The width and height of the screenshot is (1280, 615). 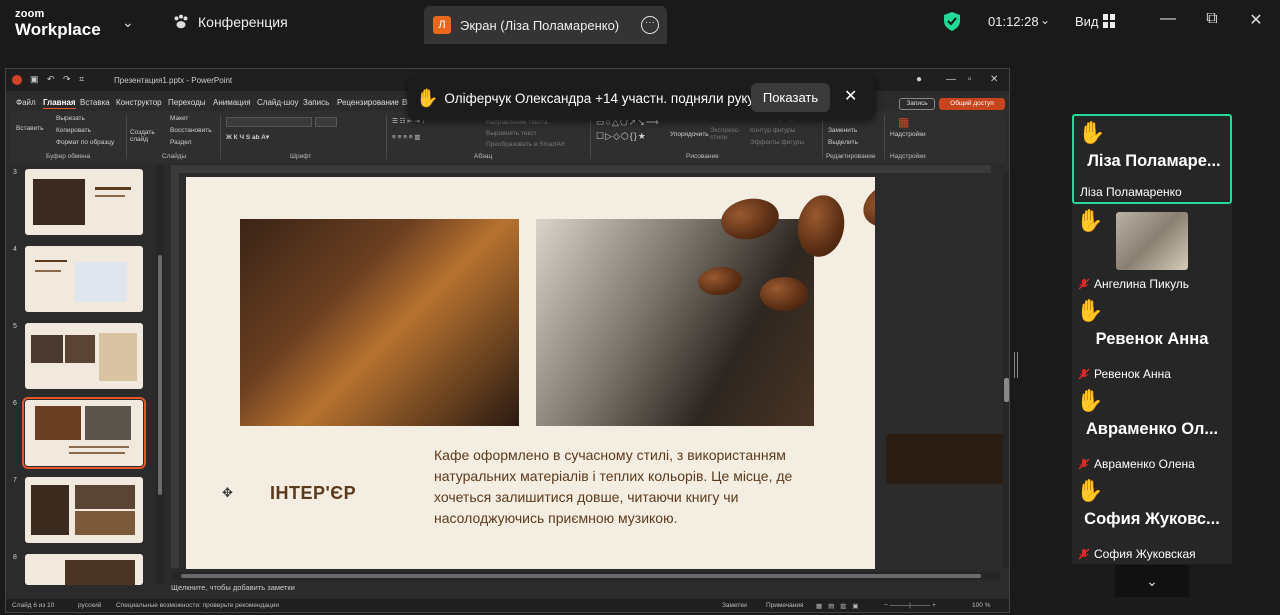 What do you see at coordinates (316, 102) in the screenshot?
I see `menu-record: Запись` at bounding box center [316, 102].